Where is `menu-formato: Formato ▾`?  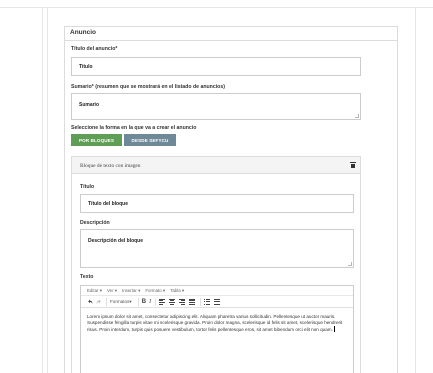 menu-formato: Formato ▾ is located at coordinates (155, 291).